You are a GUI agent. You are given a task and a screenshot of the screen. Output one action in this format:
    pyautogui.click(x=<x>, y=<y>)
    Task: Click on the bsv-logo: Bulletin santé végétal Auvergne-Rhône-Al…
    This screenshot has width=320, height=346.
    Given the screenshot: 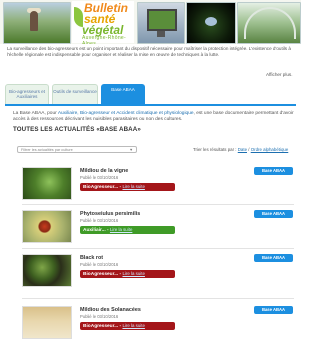 What is the action you would take?
    pyautogui.click(x=103, y=22)
    